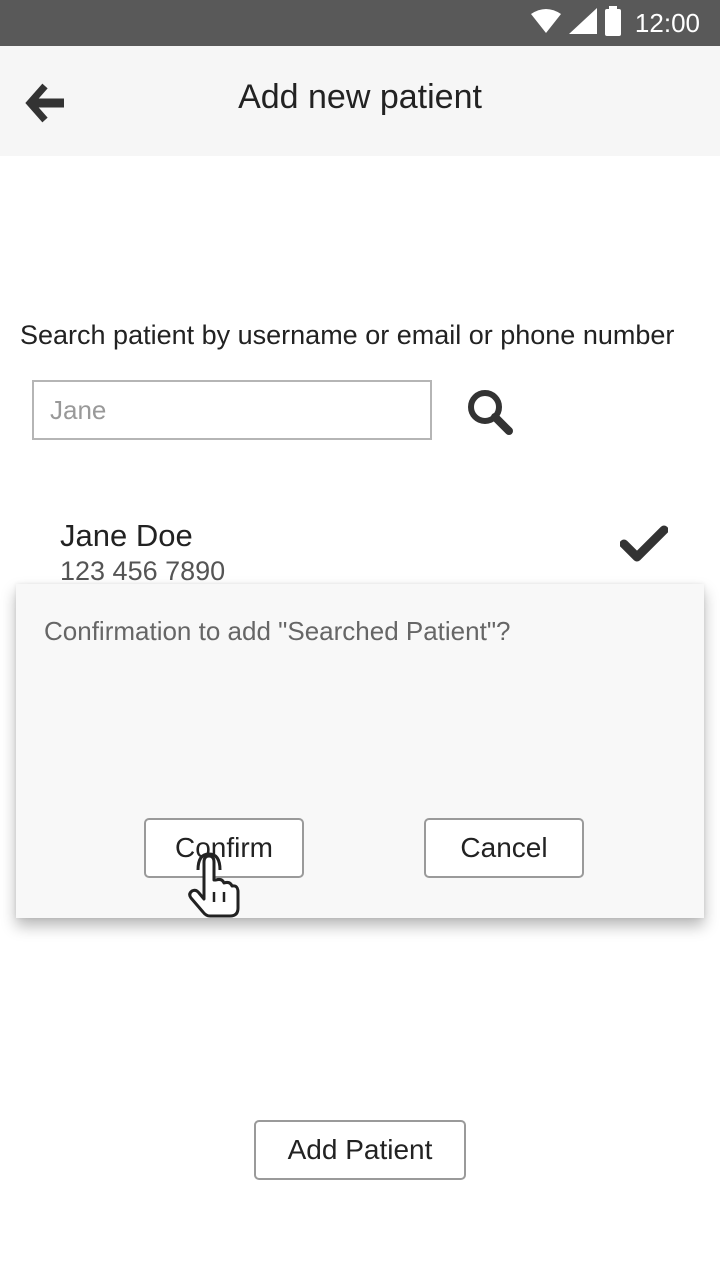  I want to click on status-icons: 12:00, so click(615, 23).